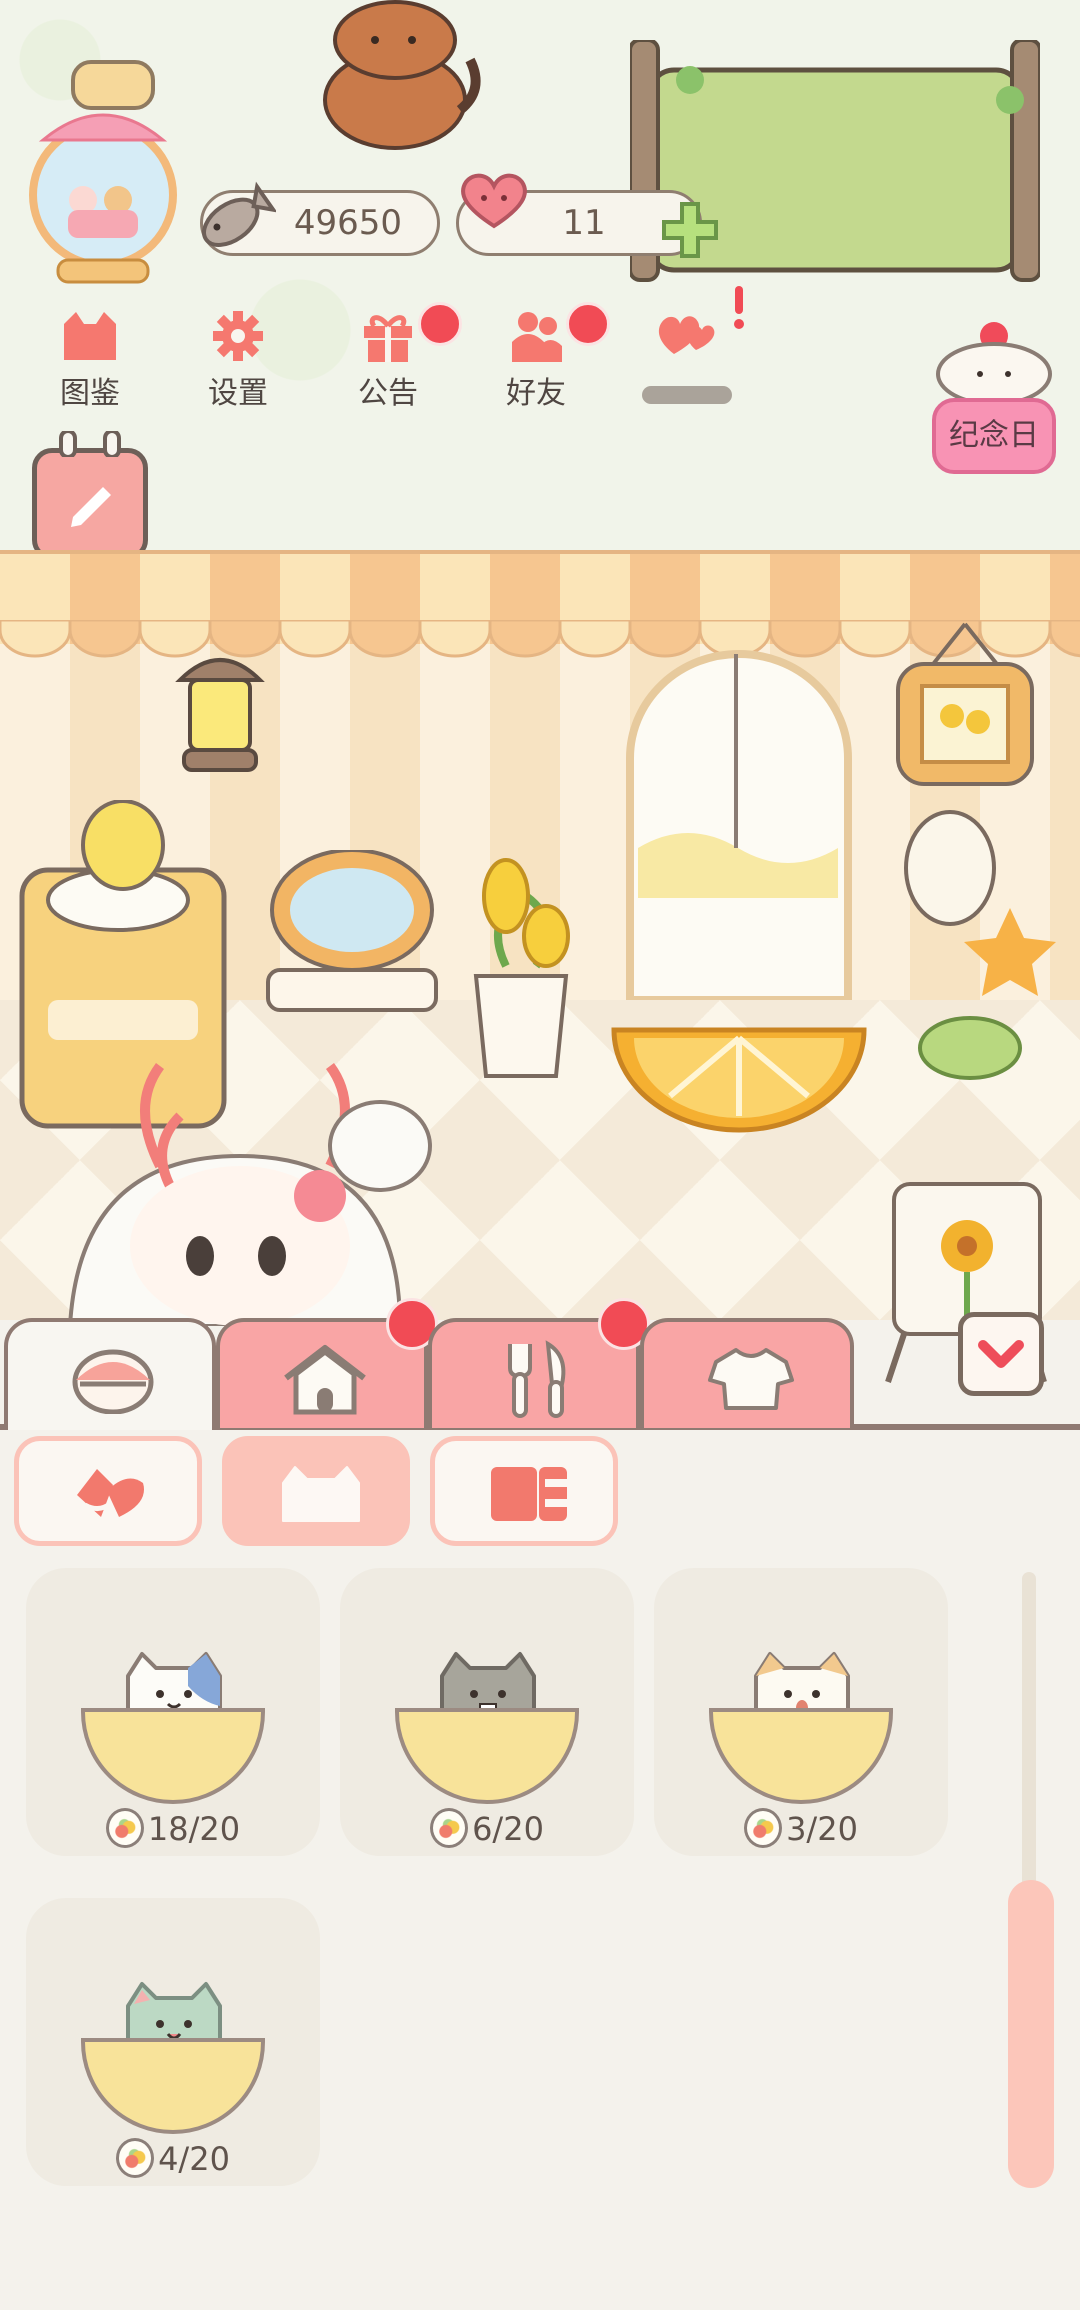  I want to click on collection-button: 图鉴, so click(90, 355).